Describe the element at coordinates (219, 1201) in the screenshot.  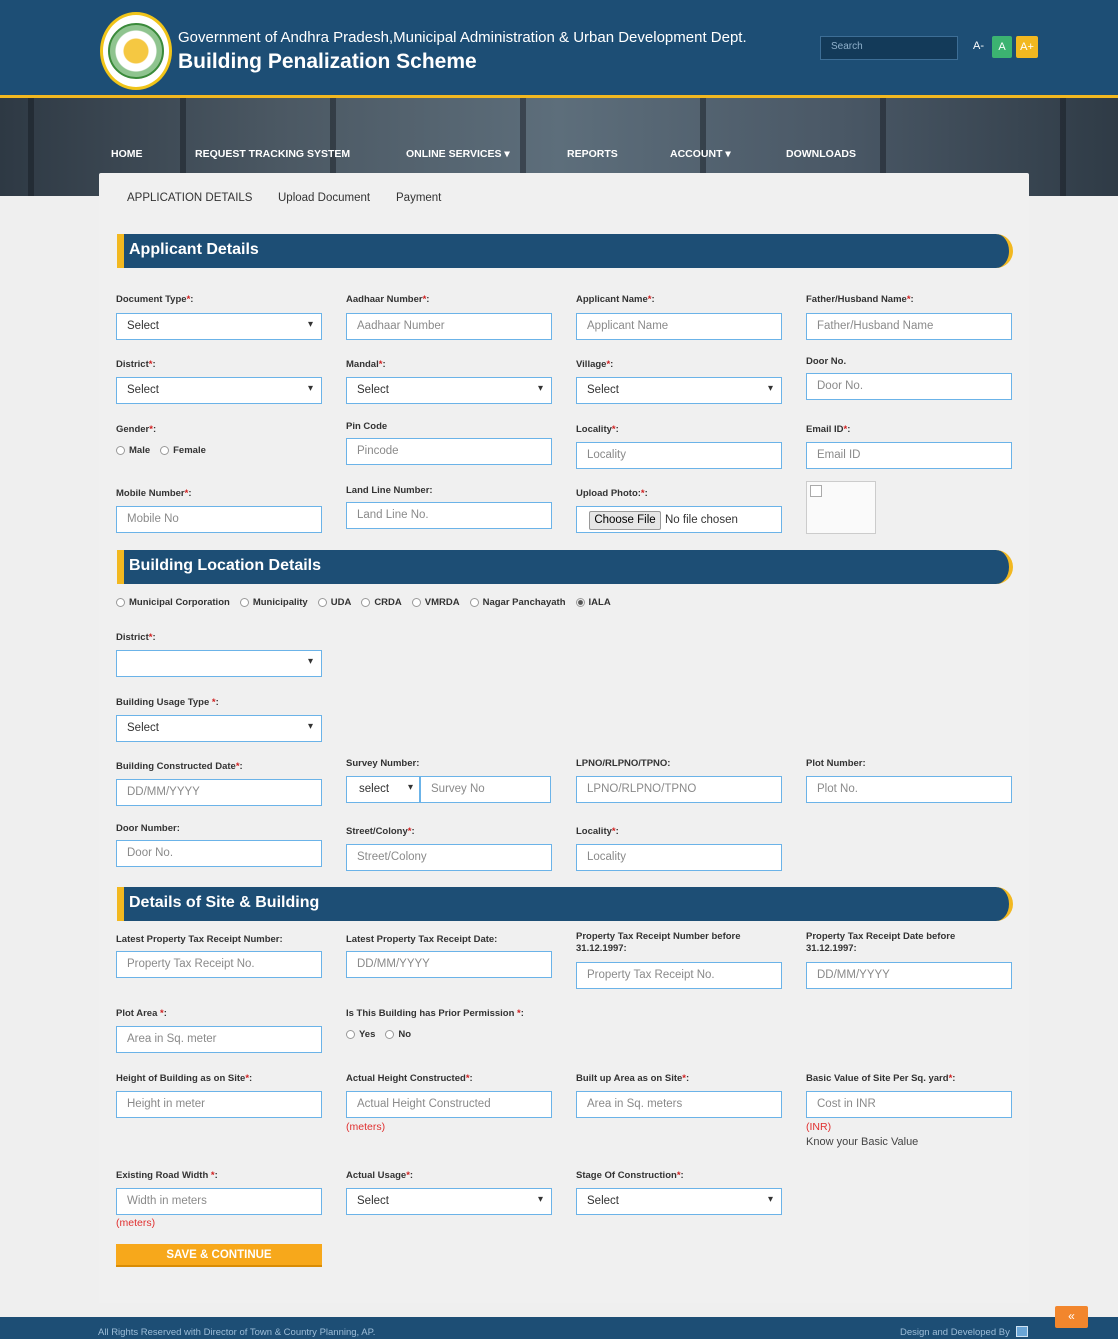
I see `road-width-input: Width in meters` at that location.